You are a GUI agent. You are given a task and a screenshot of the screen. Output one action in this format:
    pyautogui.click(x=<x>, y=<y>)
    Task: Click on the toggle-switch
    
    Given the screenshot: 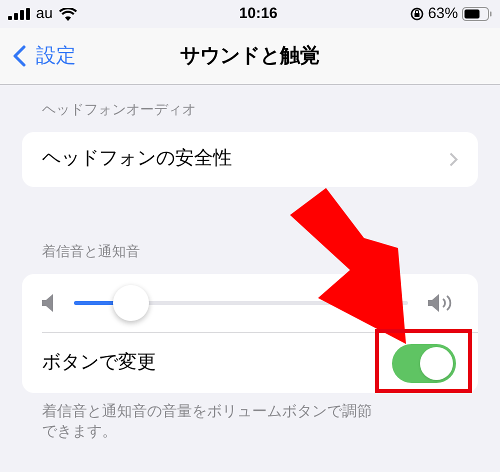 What is the action you would take?
    pyautogui.click(x=424, y=363)
    